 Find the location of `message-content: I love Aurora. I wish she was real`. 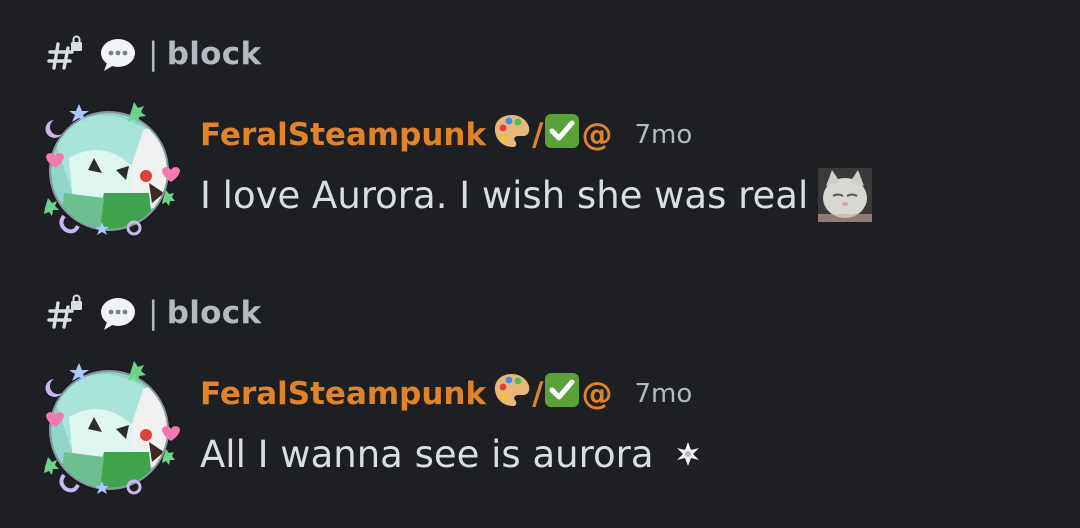

message-content: I love Aurora. I wish she was real is located at coordinates (504, 195).